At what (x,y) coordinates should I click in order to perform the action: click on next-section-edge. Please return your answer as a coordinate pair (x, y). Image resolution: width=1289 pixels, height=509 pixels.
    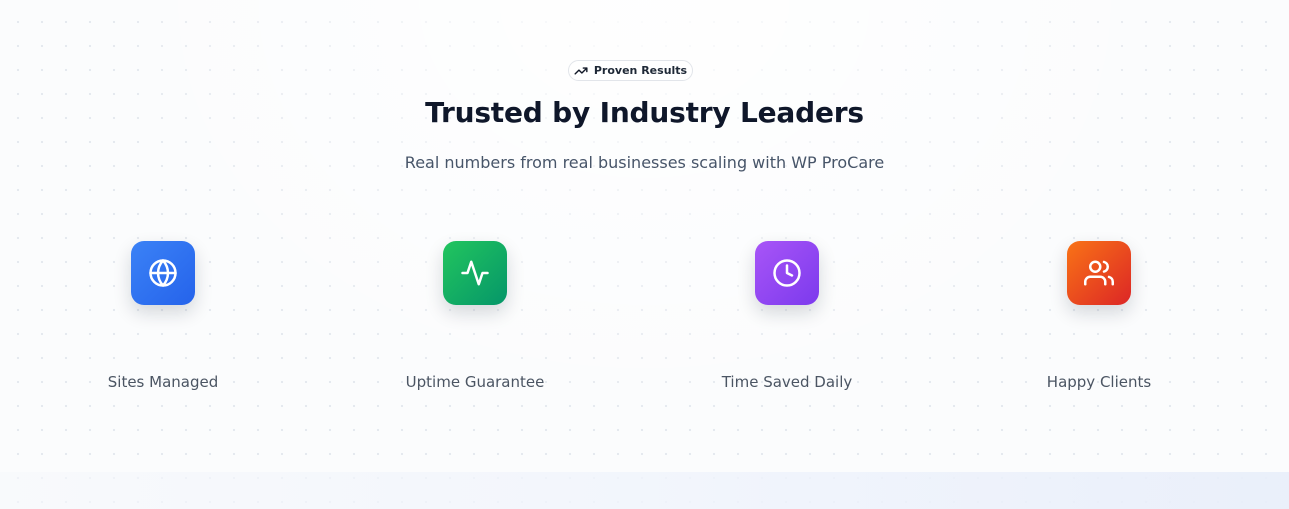
    Looking at the image, I should click on (644, 490).